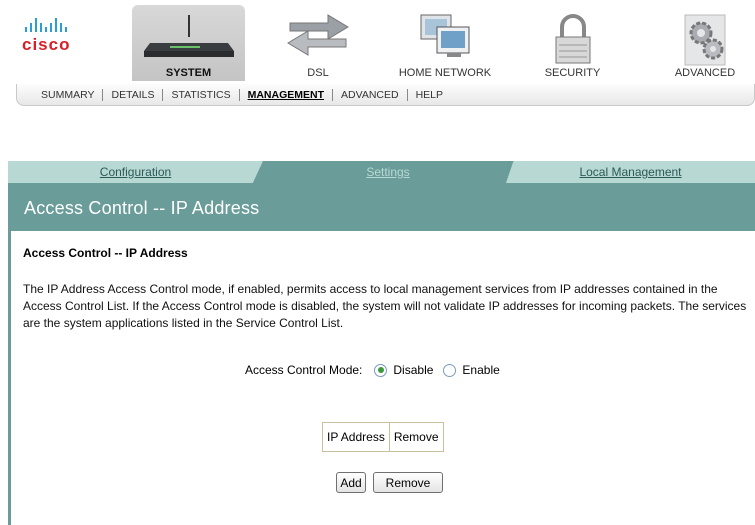 The width and height of the screenshot is (755, 525). Describe the element at coordinates (705, 73) in the screenshot. I see `nav-label: ADVANCED` at that location.